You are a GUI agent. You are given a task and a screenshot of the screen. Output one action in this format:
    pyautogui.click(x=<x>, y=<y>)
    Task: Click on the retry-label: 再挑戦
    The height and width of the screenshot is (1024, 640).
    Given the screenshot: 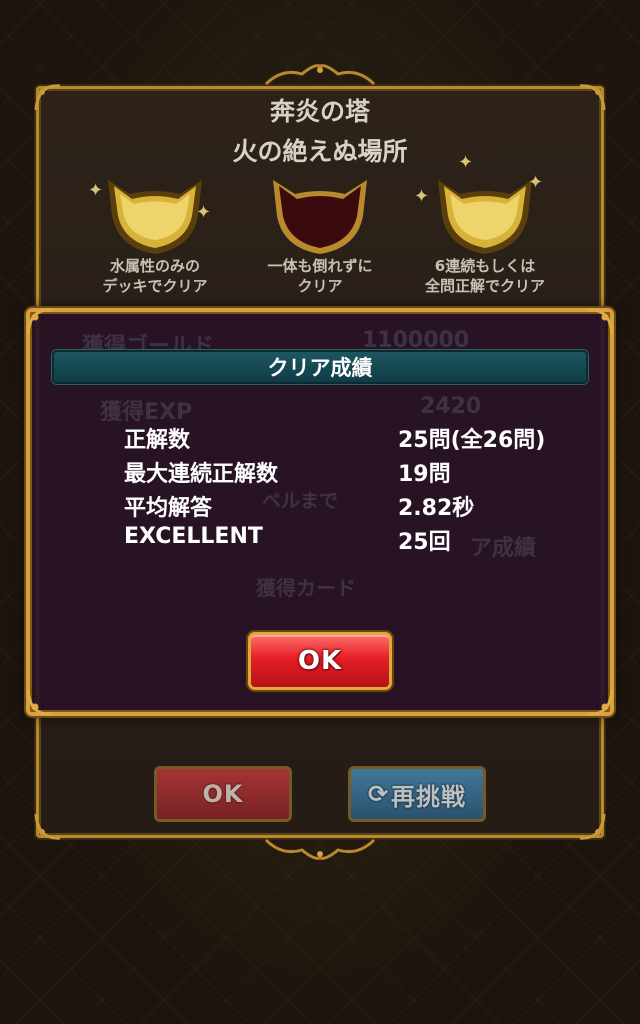 What is the action you would take?
    pyautogui.click(x=429, y=796)
    